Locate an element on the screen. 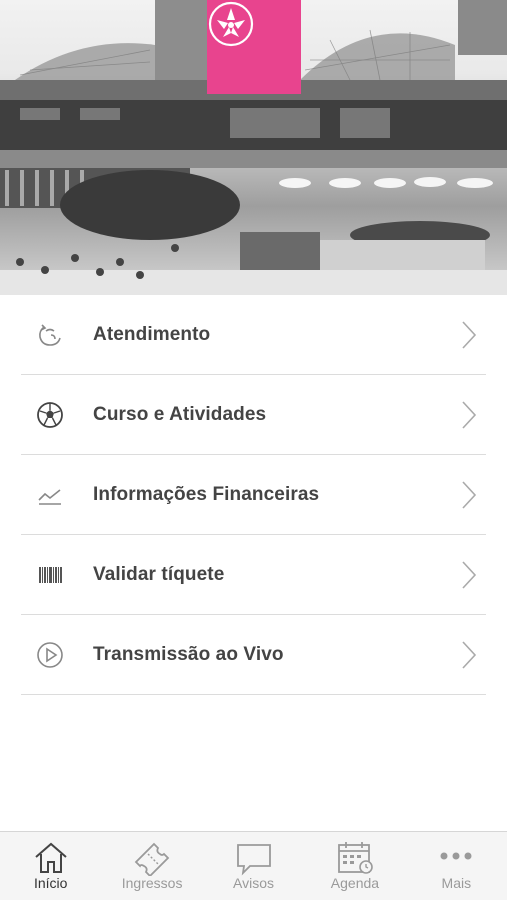  line-chart-icon is located at coordinates (50, 495).